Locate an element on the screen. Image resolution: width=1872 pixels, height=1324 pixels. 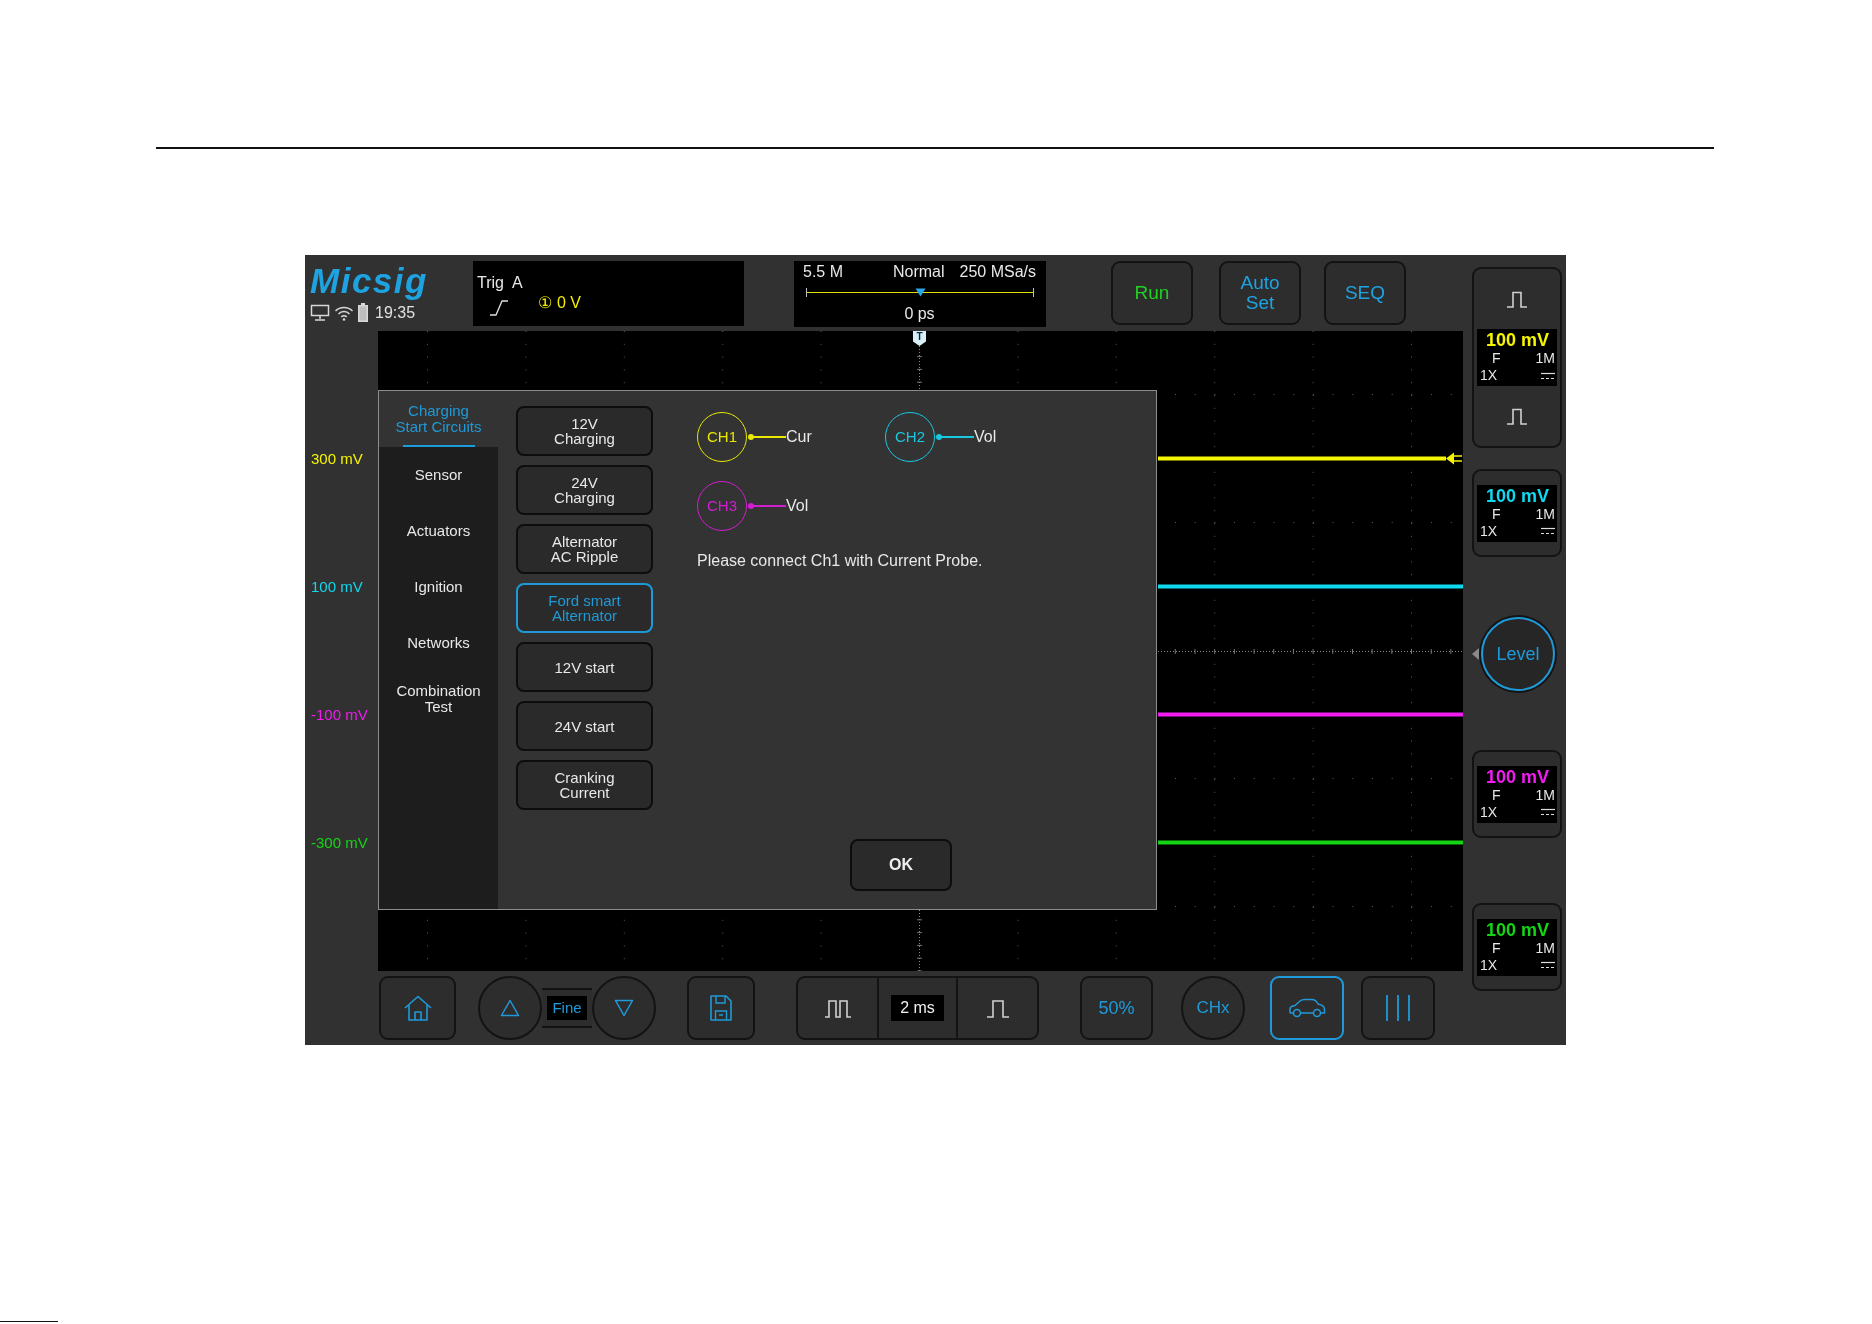
position-thumb is located at coordinates (920, 292).